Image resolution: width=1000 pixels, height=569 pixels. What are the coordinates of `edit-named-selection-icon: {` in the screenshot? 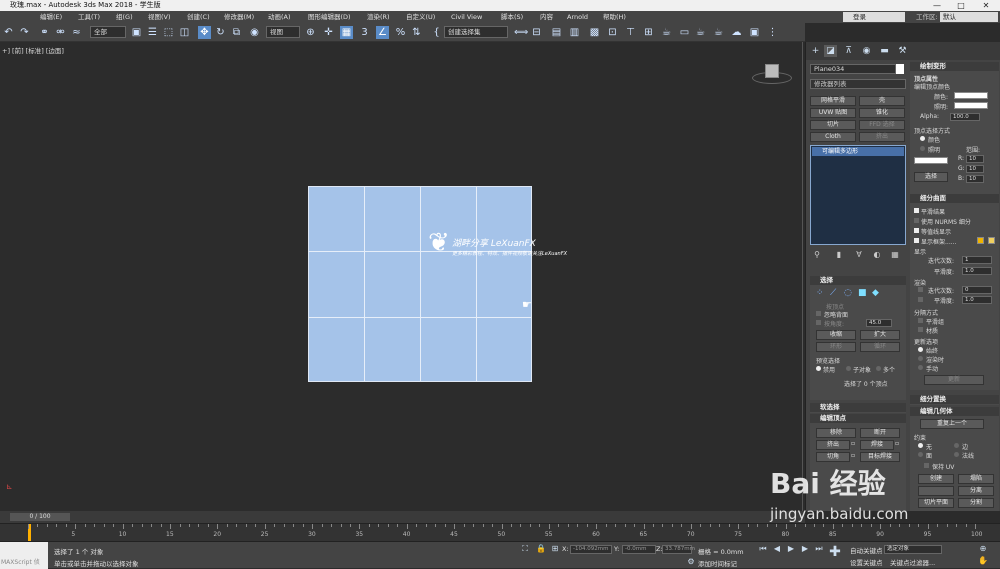 It's located at (436, 32).